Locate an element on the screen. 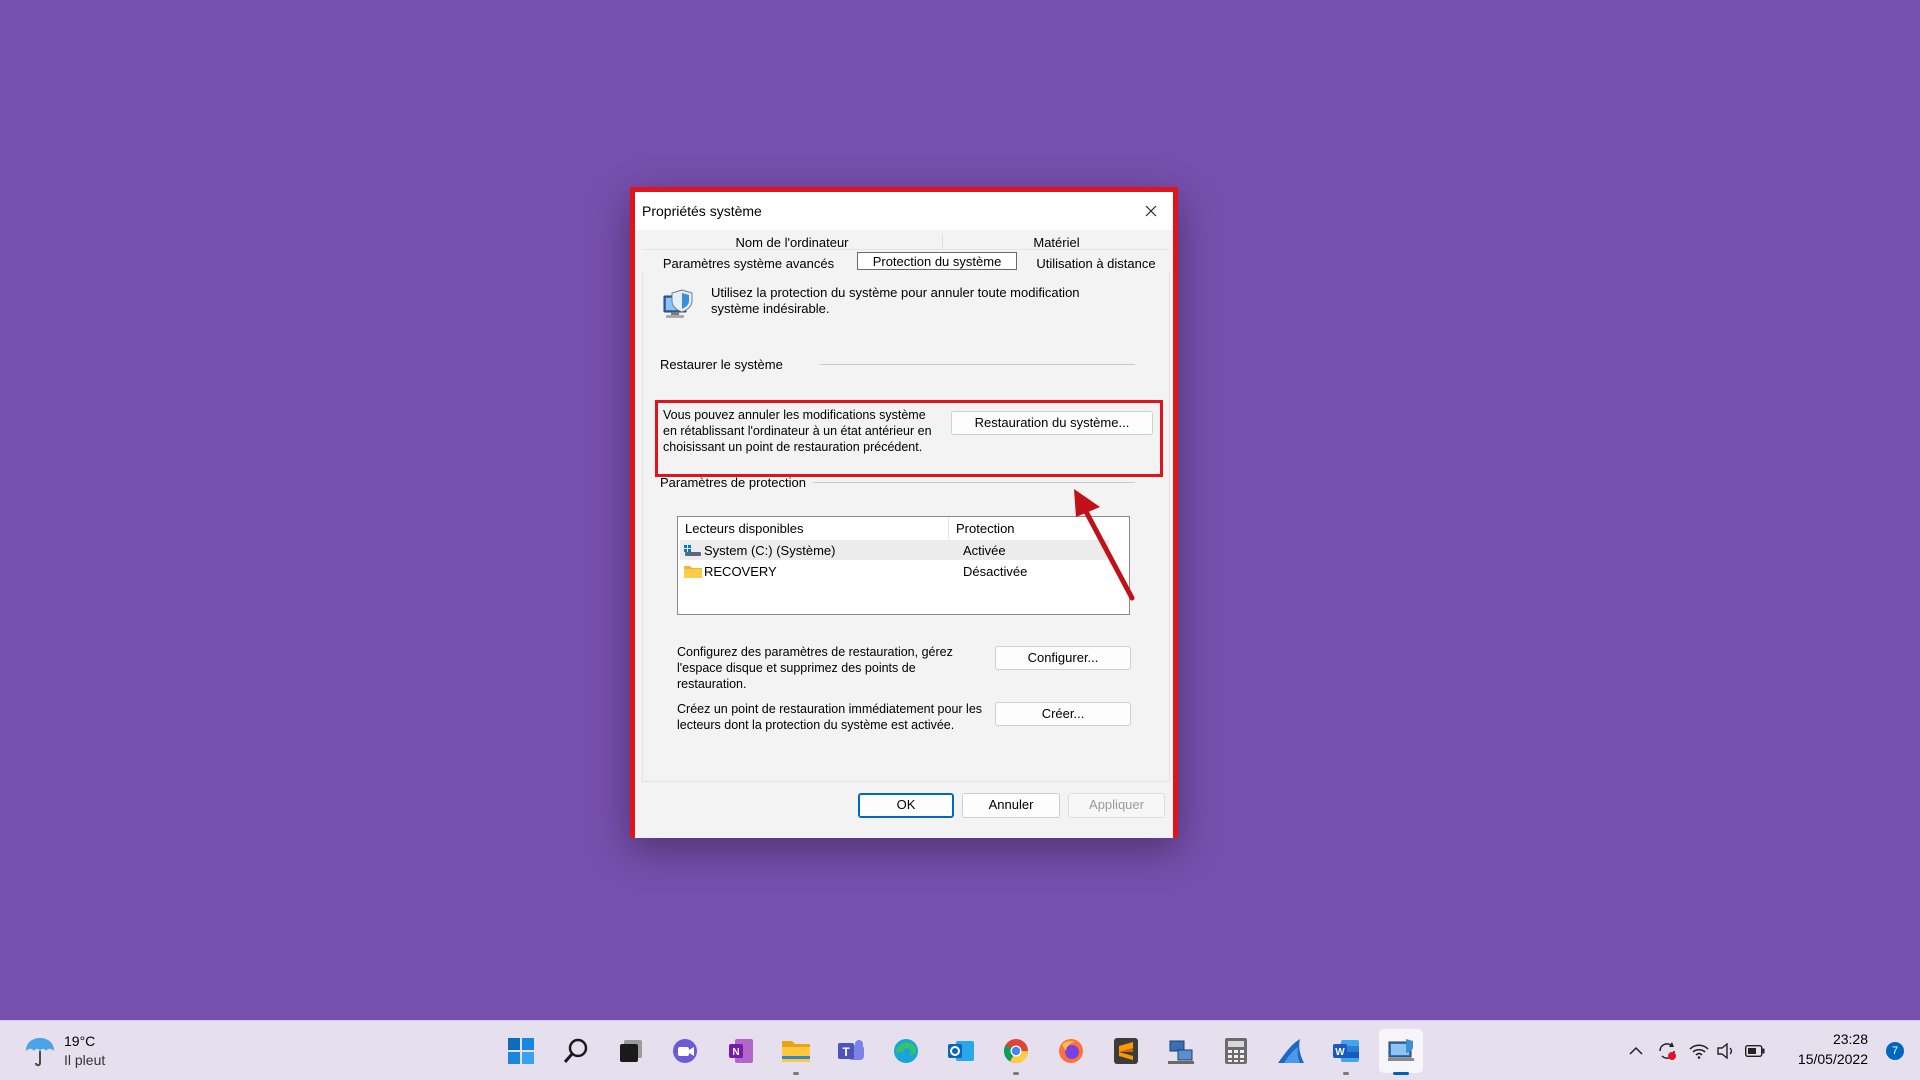  dialog-title: Propriétés système is located at coordinates (702, 211).